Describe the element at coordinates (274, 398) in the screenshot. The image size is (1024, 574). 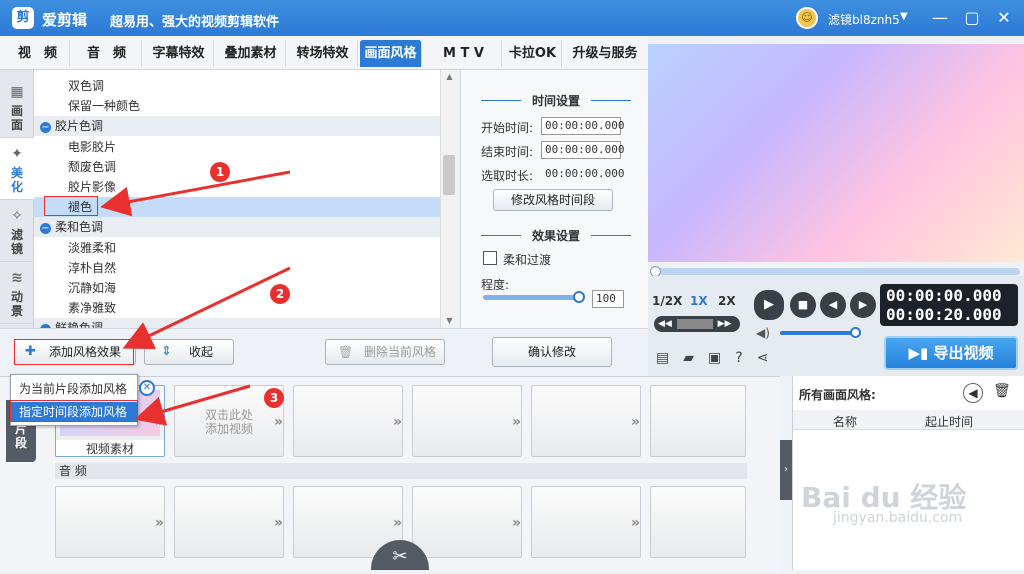
I see `annotation-badge: 3` at that location.